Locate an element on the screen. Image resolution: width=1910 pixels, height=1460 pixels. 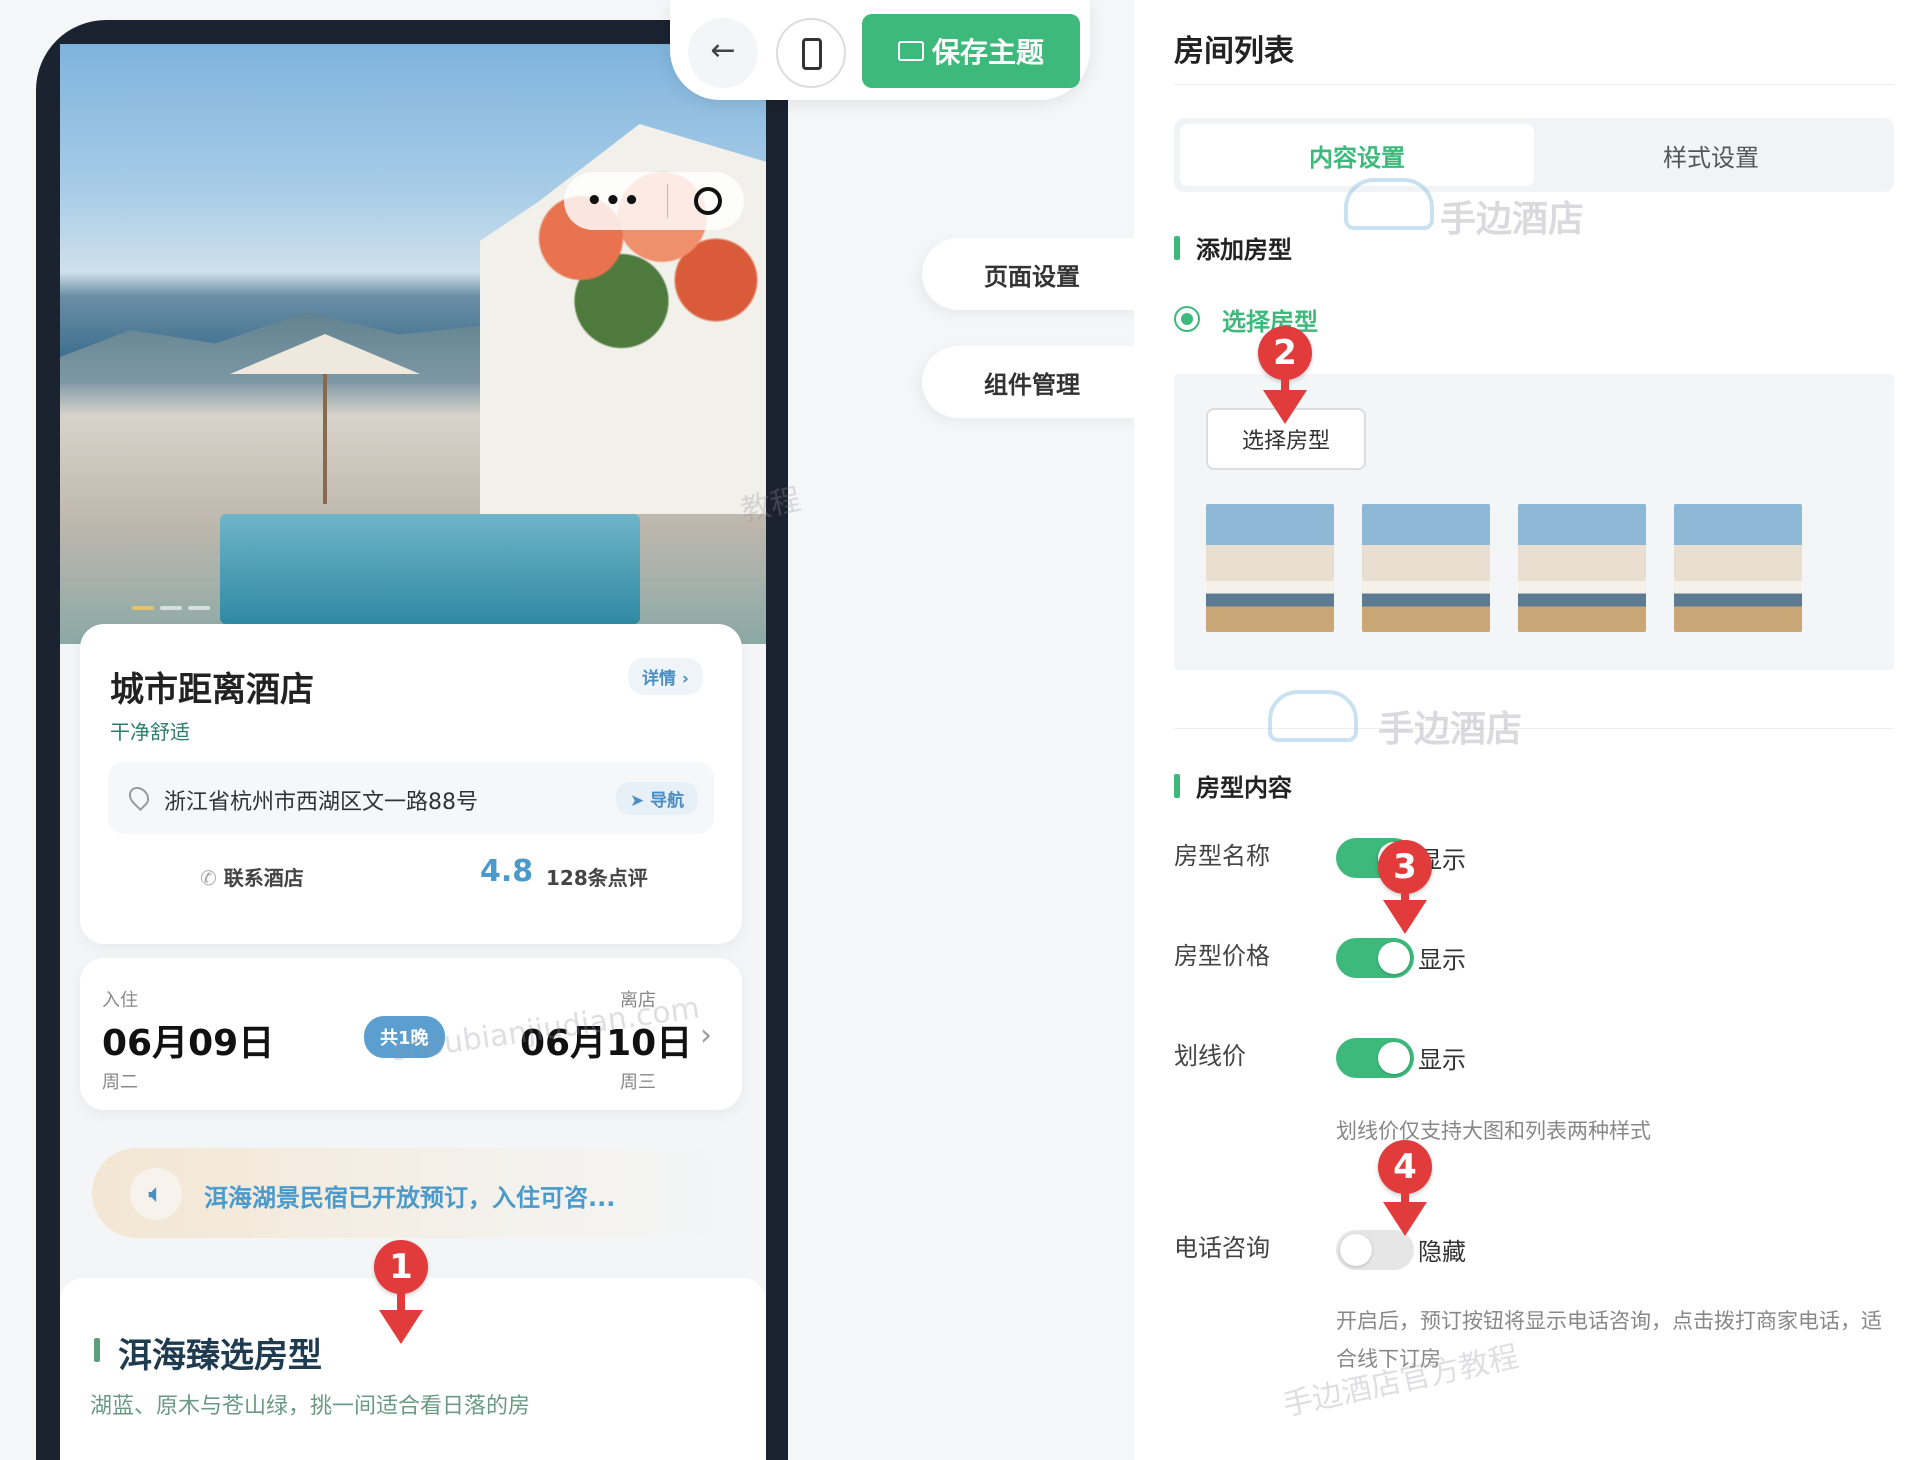
toggle-state-strike-price: 显示 is located at coordinates (1442, 1060).